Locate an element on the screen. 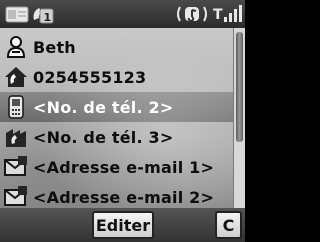 Image resolution: width=320 pixels, height=242 pixels. list-item-email-2: <Adresse e-mail 2> is located at coordinates (116, 195).